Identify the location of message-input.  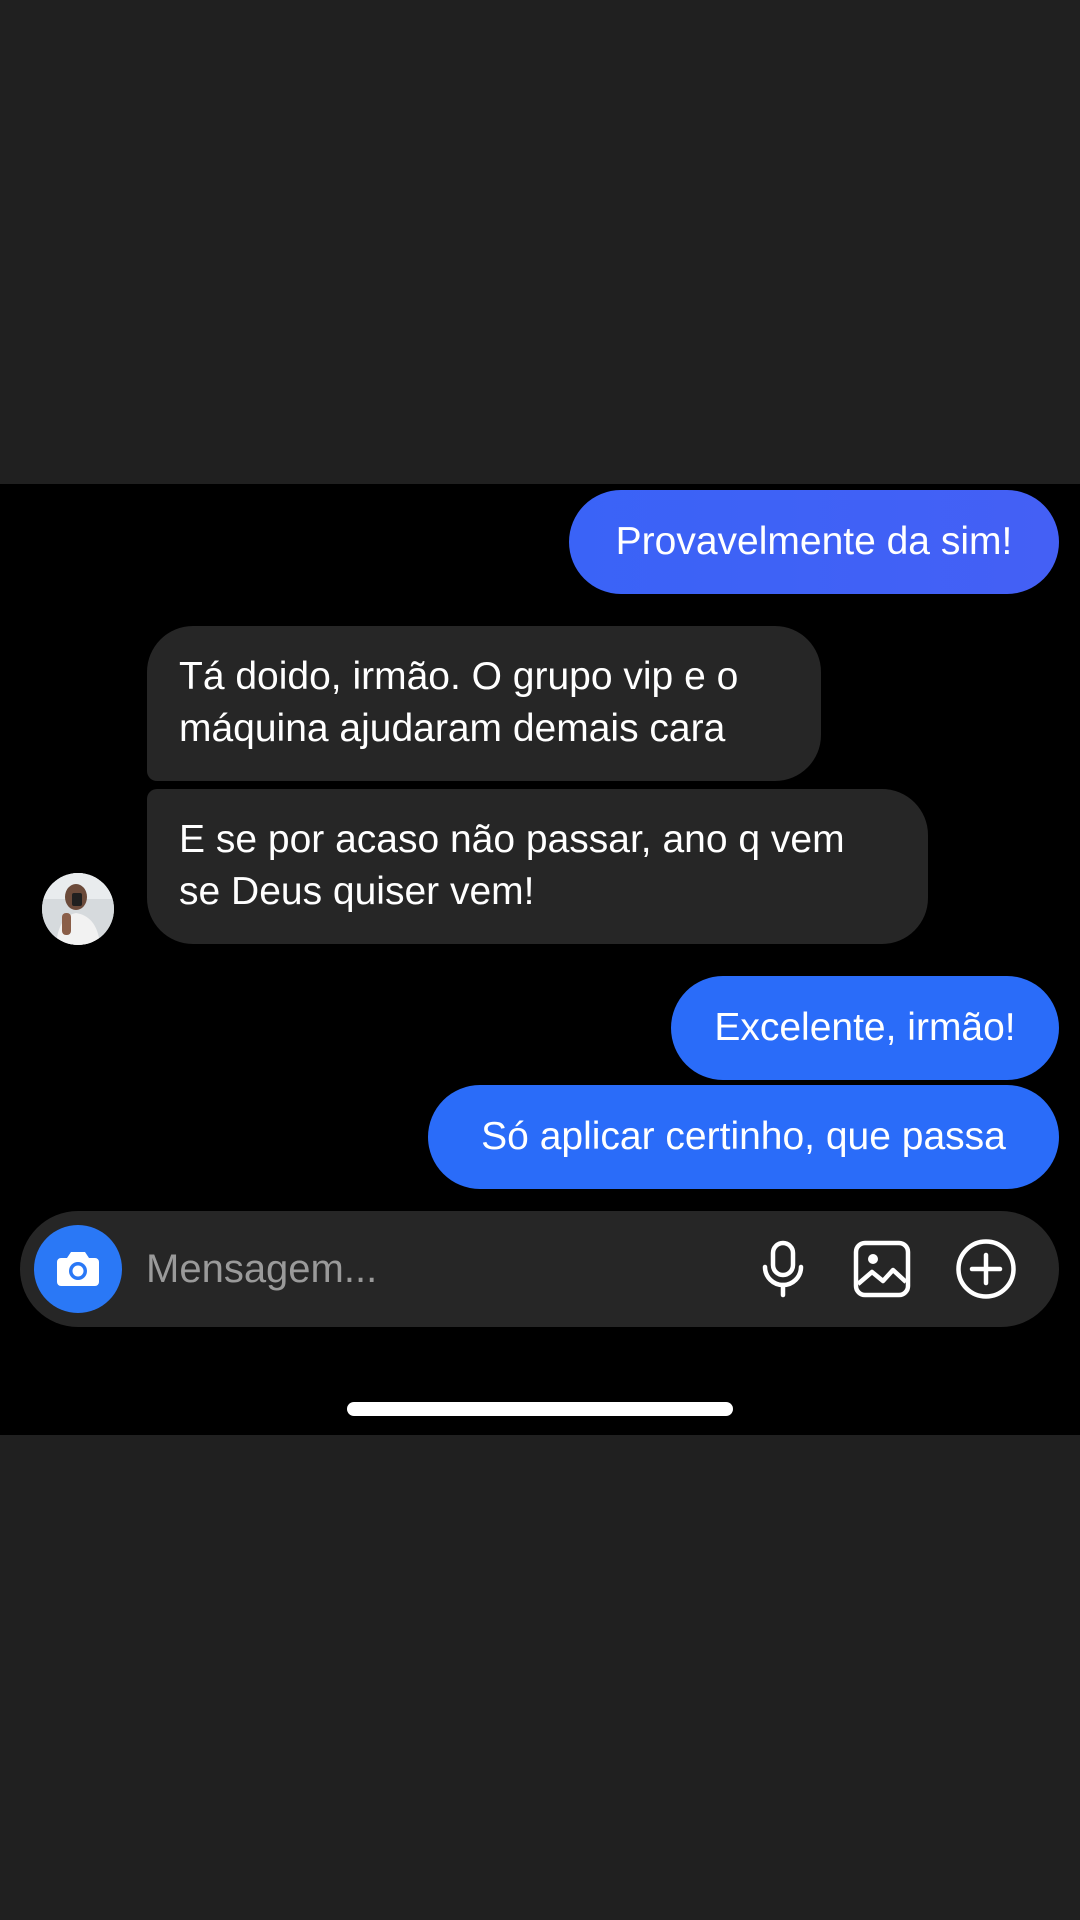
(366, 1269).